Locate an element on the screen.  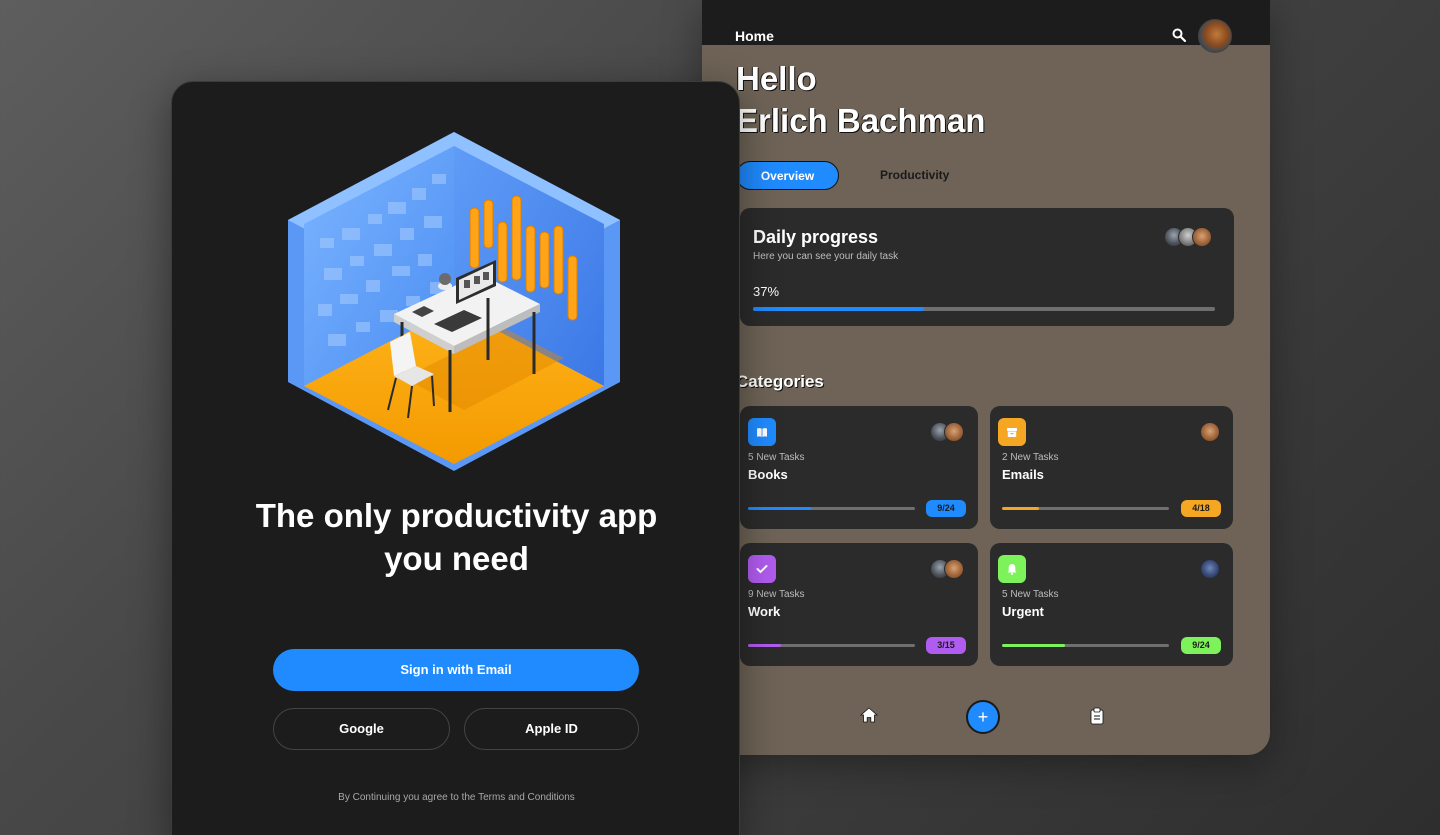
category-name: Books is located at coordinates (768, 474).